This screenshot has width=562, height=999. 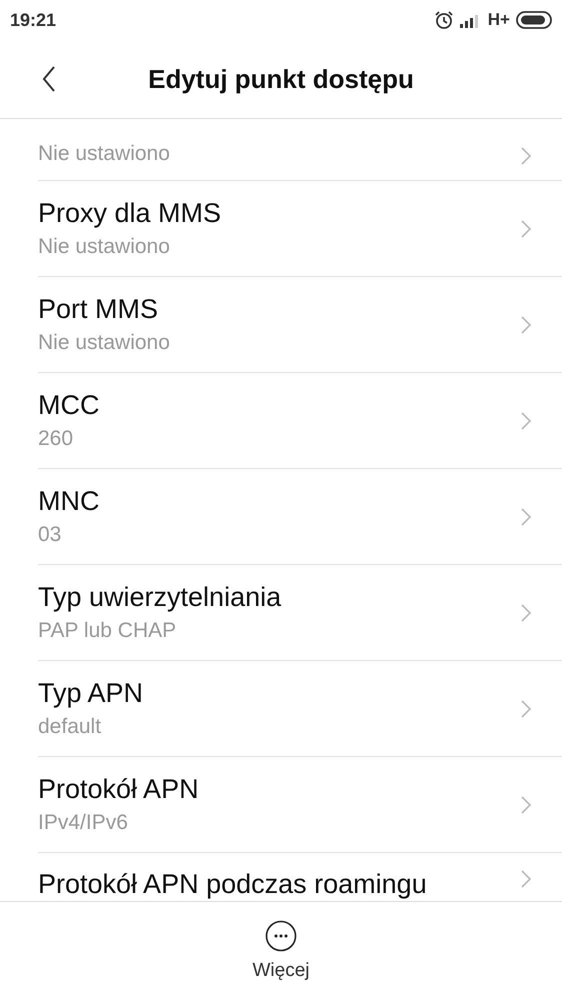 What do you see at coordinates (69, 501) in the screenshot?
I see `setting-title: MNC` at bounding box center [69, 501].